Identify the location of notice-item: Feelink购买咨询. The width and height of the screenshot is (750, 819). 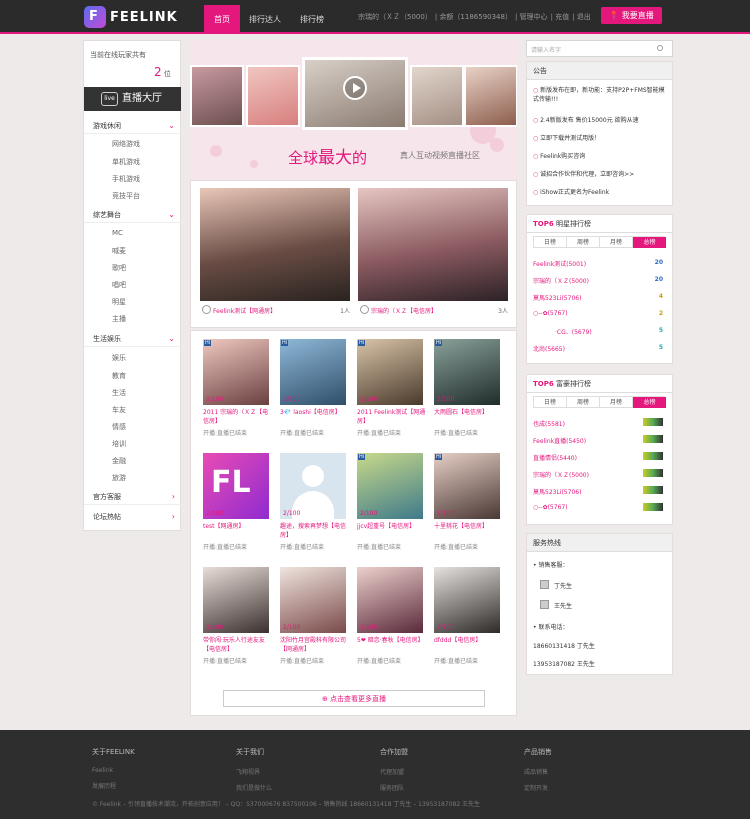
(600, 156).